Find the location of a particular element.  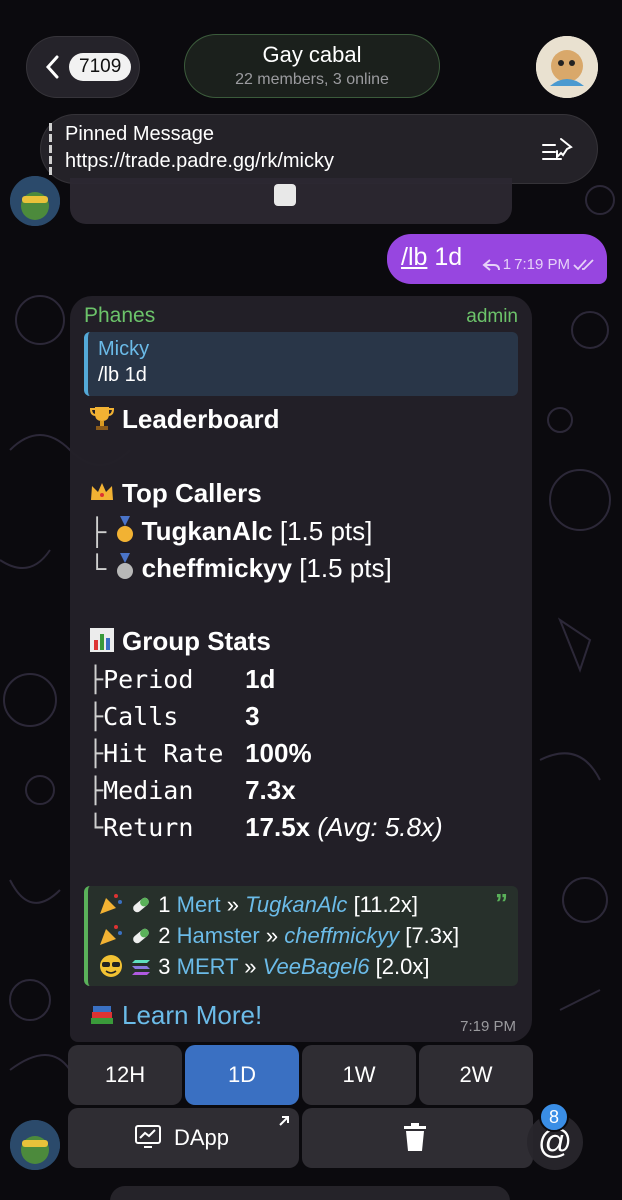

trophy-icon is located at coordinates (102, 418).